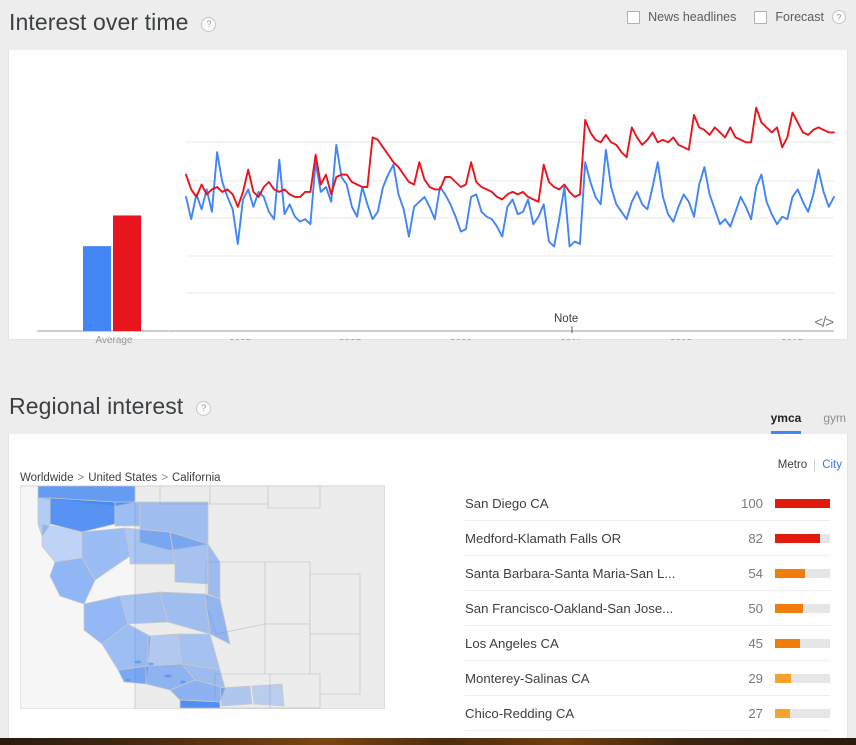 This screenshot has width=856, height=745. I want to click on region-value: 54, so click(755, 573).